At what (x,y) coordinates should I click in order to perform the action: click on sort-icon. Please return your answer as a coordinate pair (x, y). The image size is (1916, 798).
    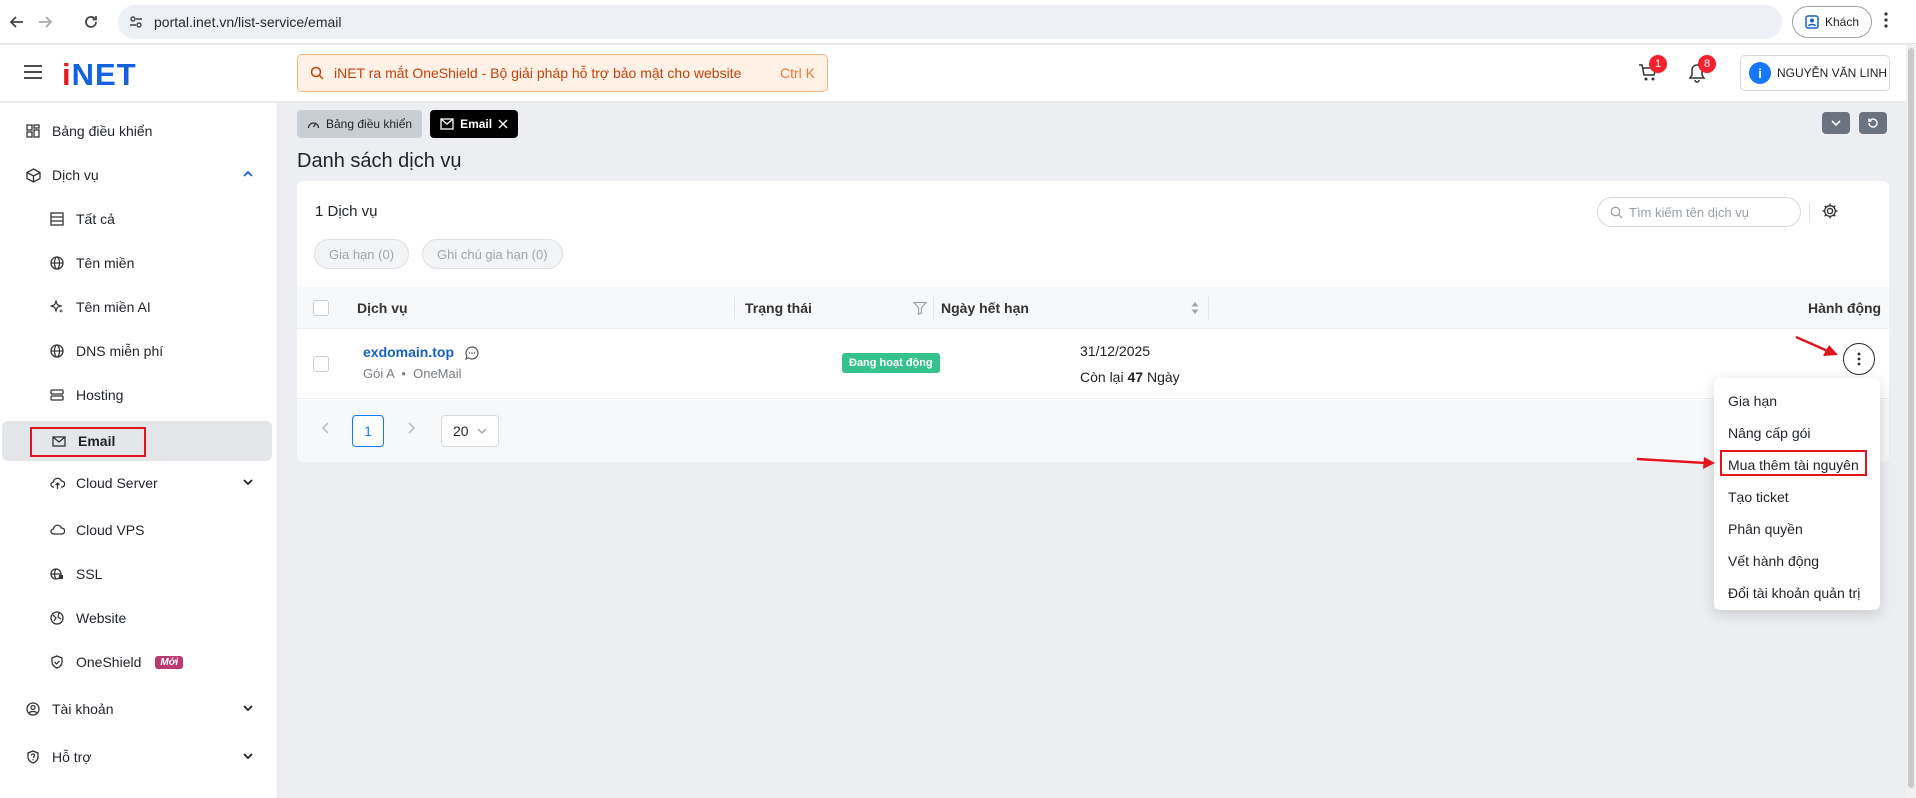
    Looking at the image, I should click on (1195, 308).